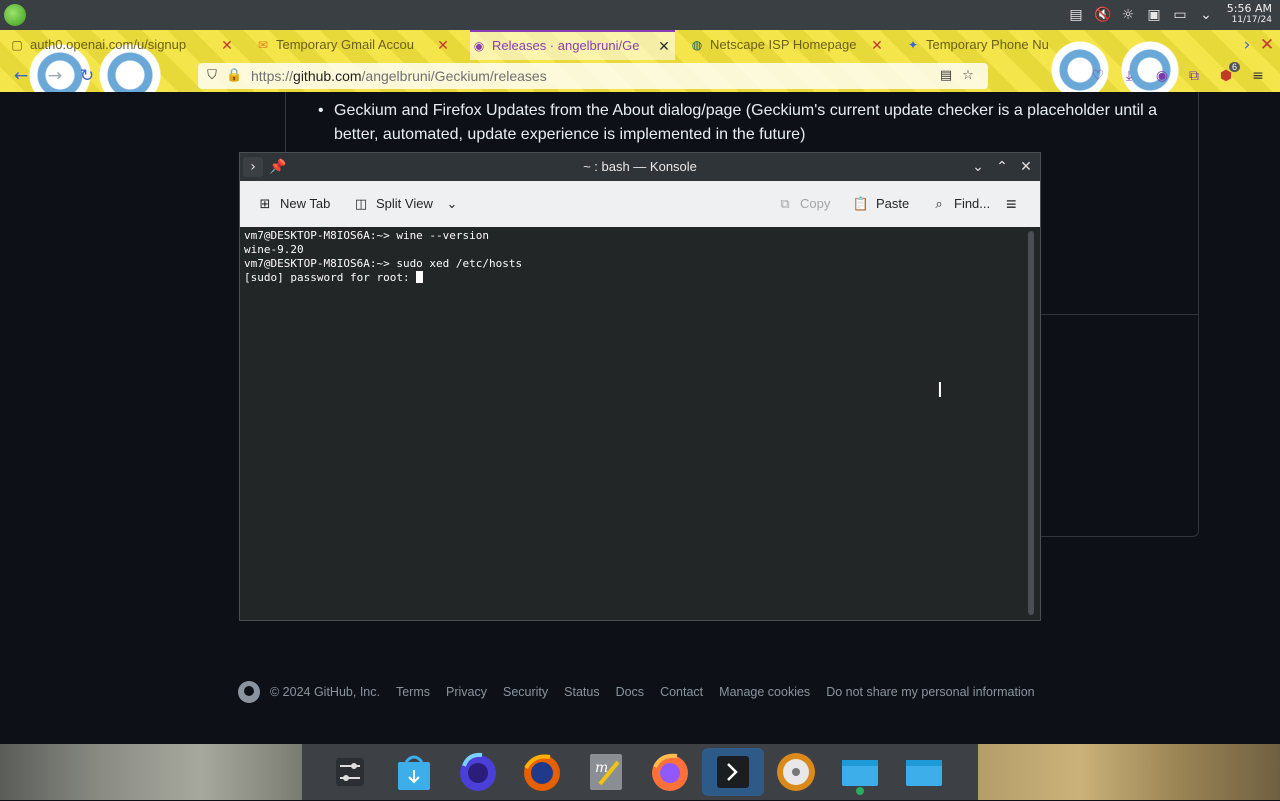  Describe the element at coordinates (272, 76) in the screenshot. I see `url-prefix: https://` at that location.